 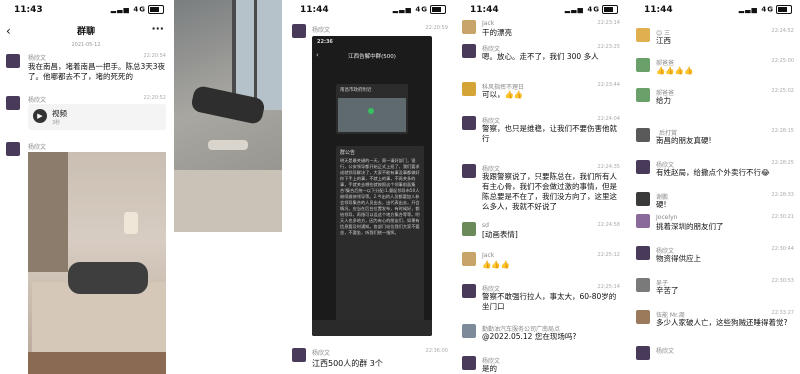 What do you see at coordinates (500, 234) in the screenshot?
I see `message-text: [动画表情]` at bounding box center [500, 234].